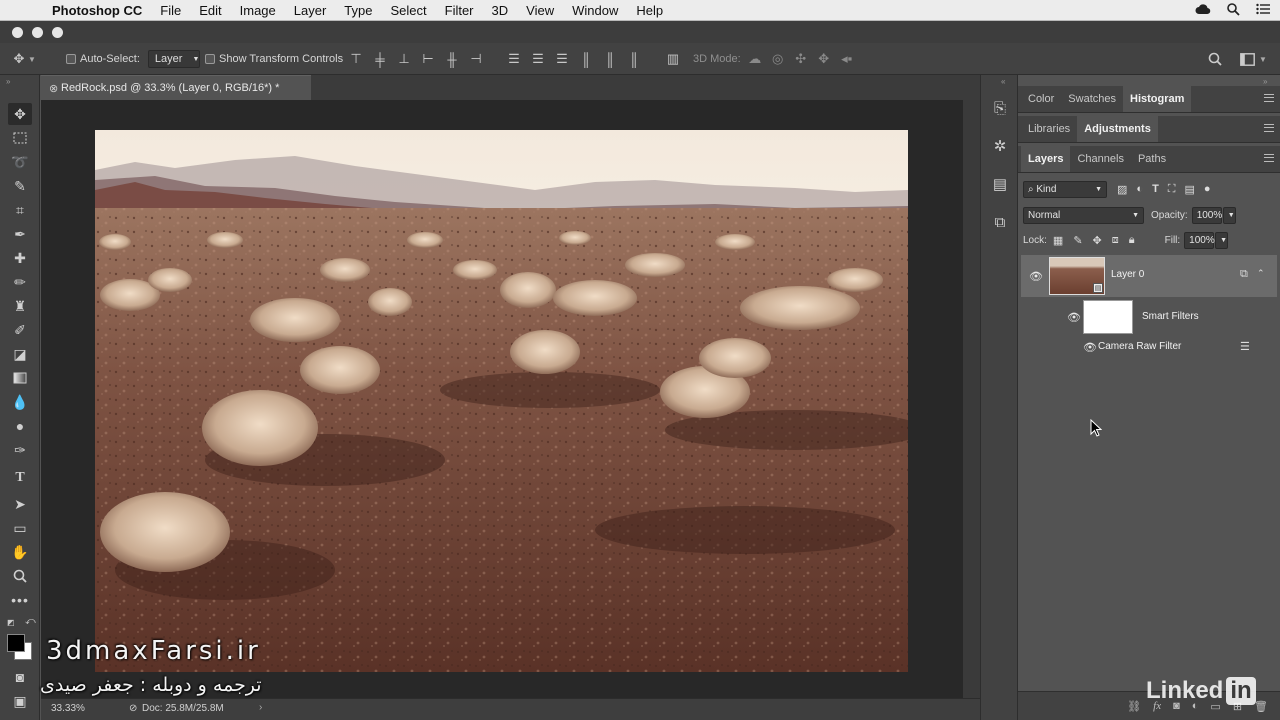 The image size is (1280, 720). I want to click on eraser-tool-icon: ◪, so click(20, 354).